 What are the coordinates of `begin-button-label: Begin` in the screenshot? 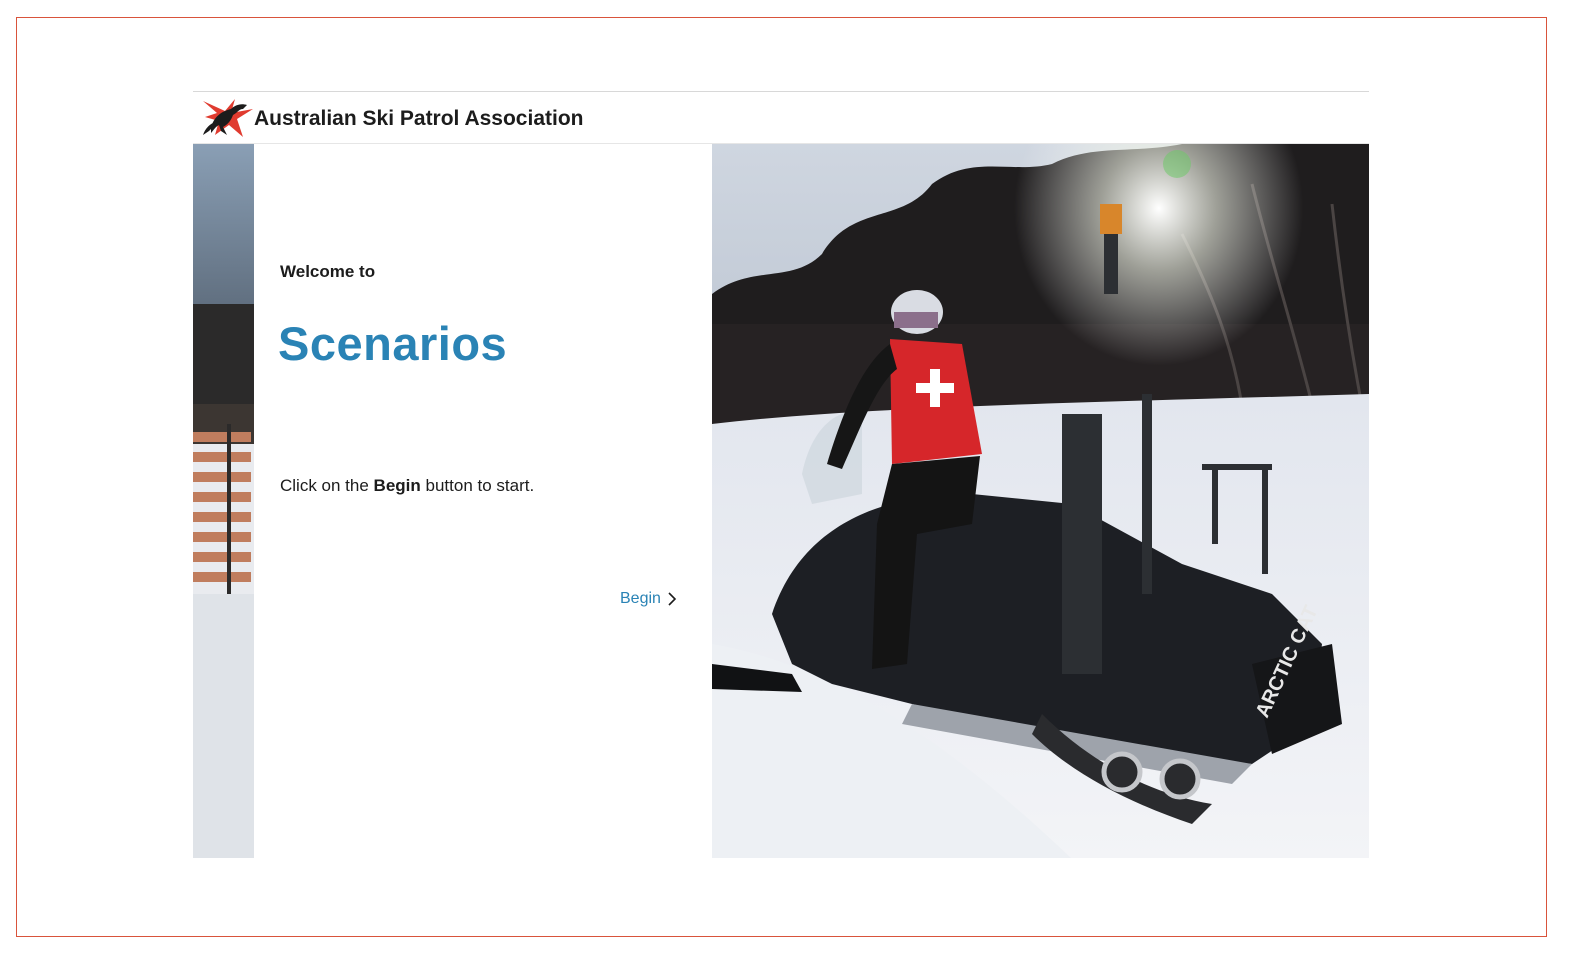 It's located at (640, 598).